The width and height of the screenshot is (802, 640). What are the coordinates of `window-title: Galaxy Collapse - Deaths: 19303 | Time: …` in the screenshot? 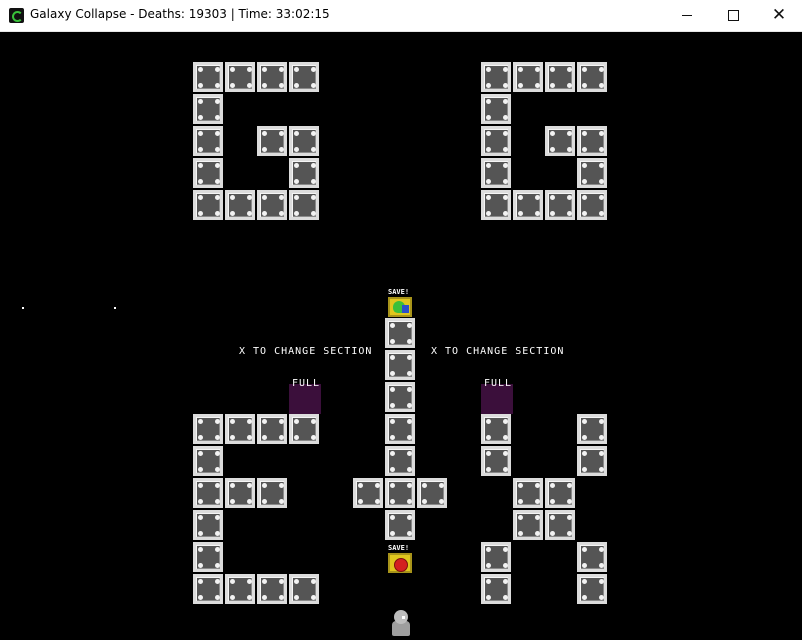 It's located at (180, 14).